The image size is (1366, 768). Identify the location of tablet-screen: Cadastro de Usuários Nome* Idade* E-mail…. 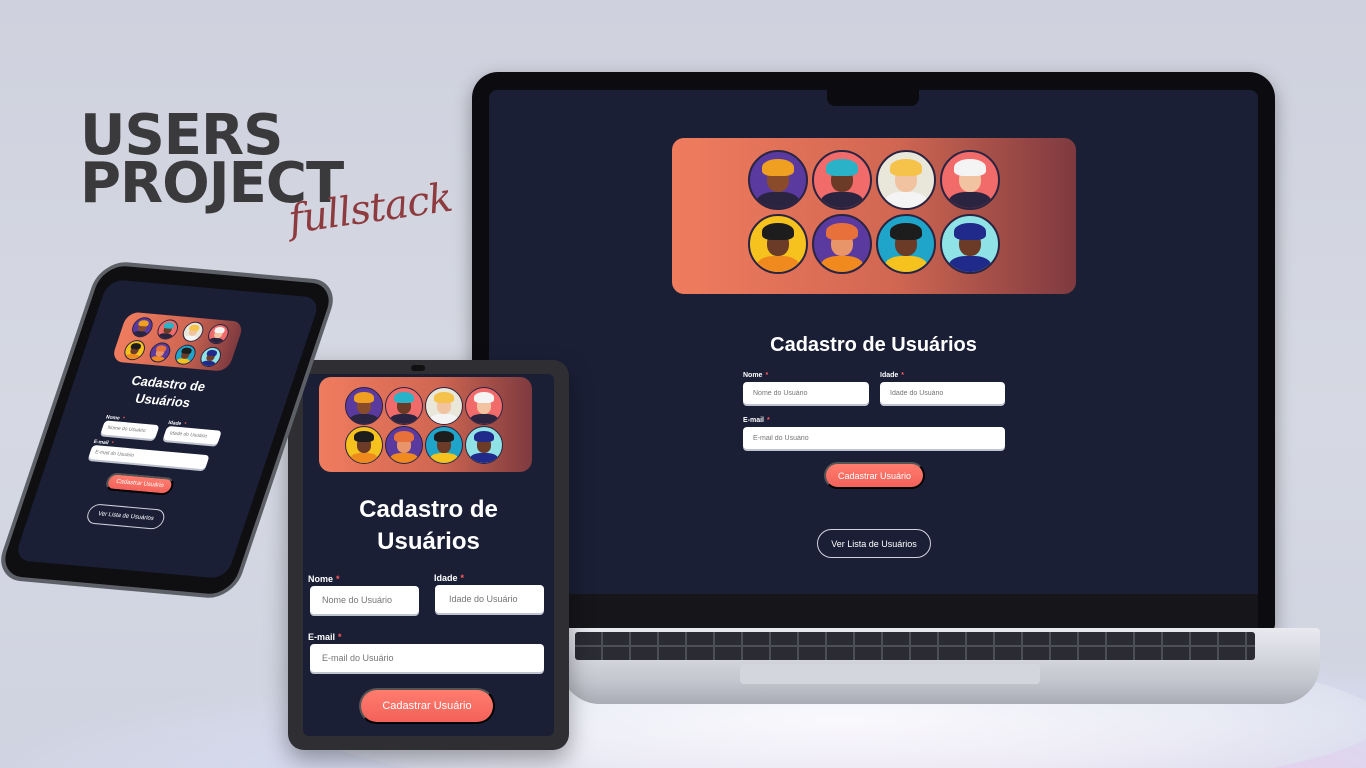
(428, 555).